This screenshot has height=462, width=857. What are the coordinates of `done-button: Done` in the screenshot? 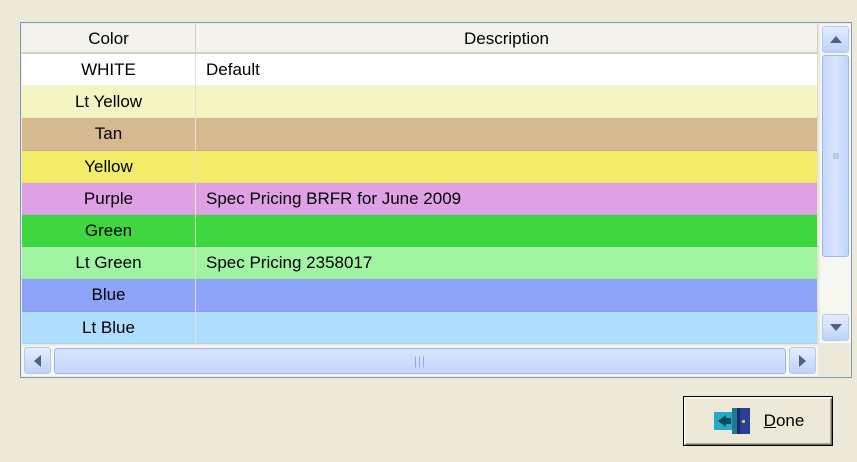 It's located at (758, 421).